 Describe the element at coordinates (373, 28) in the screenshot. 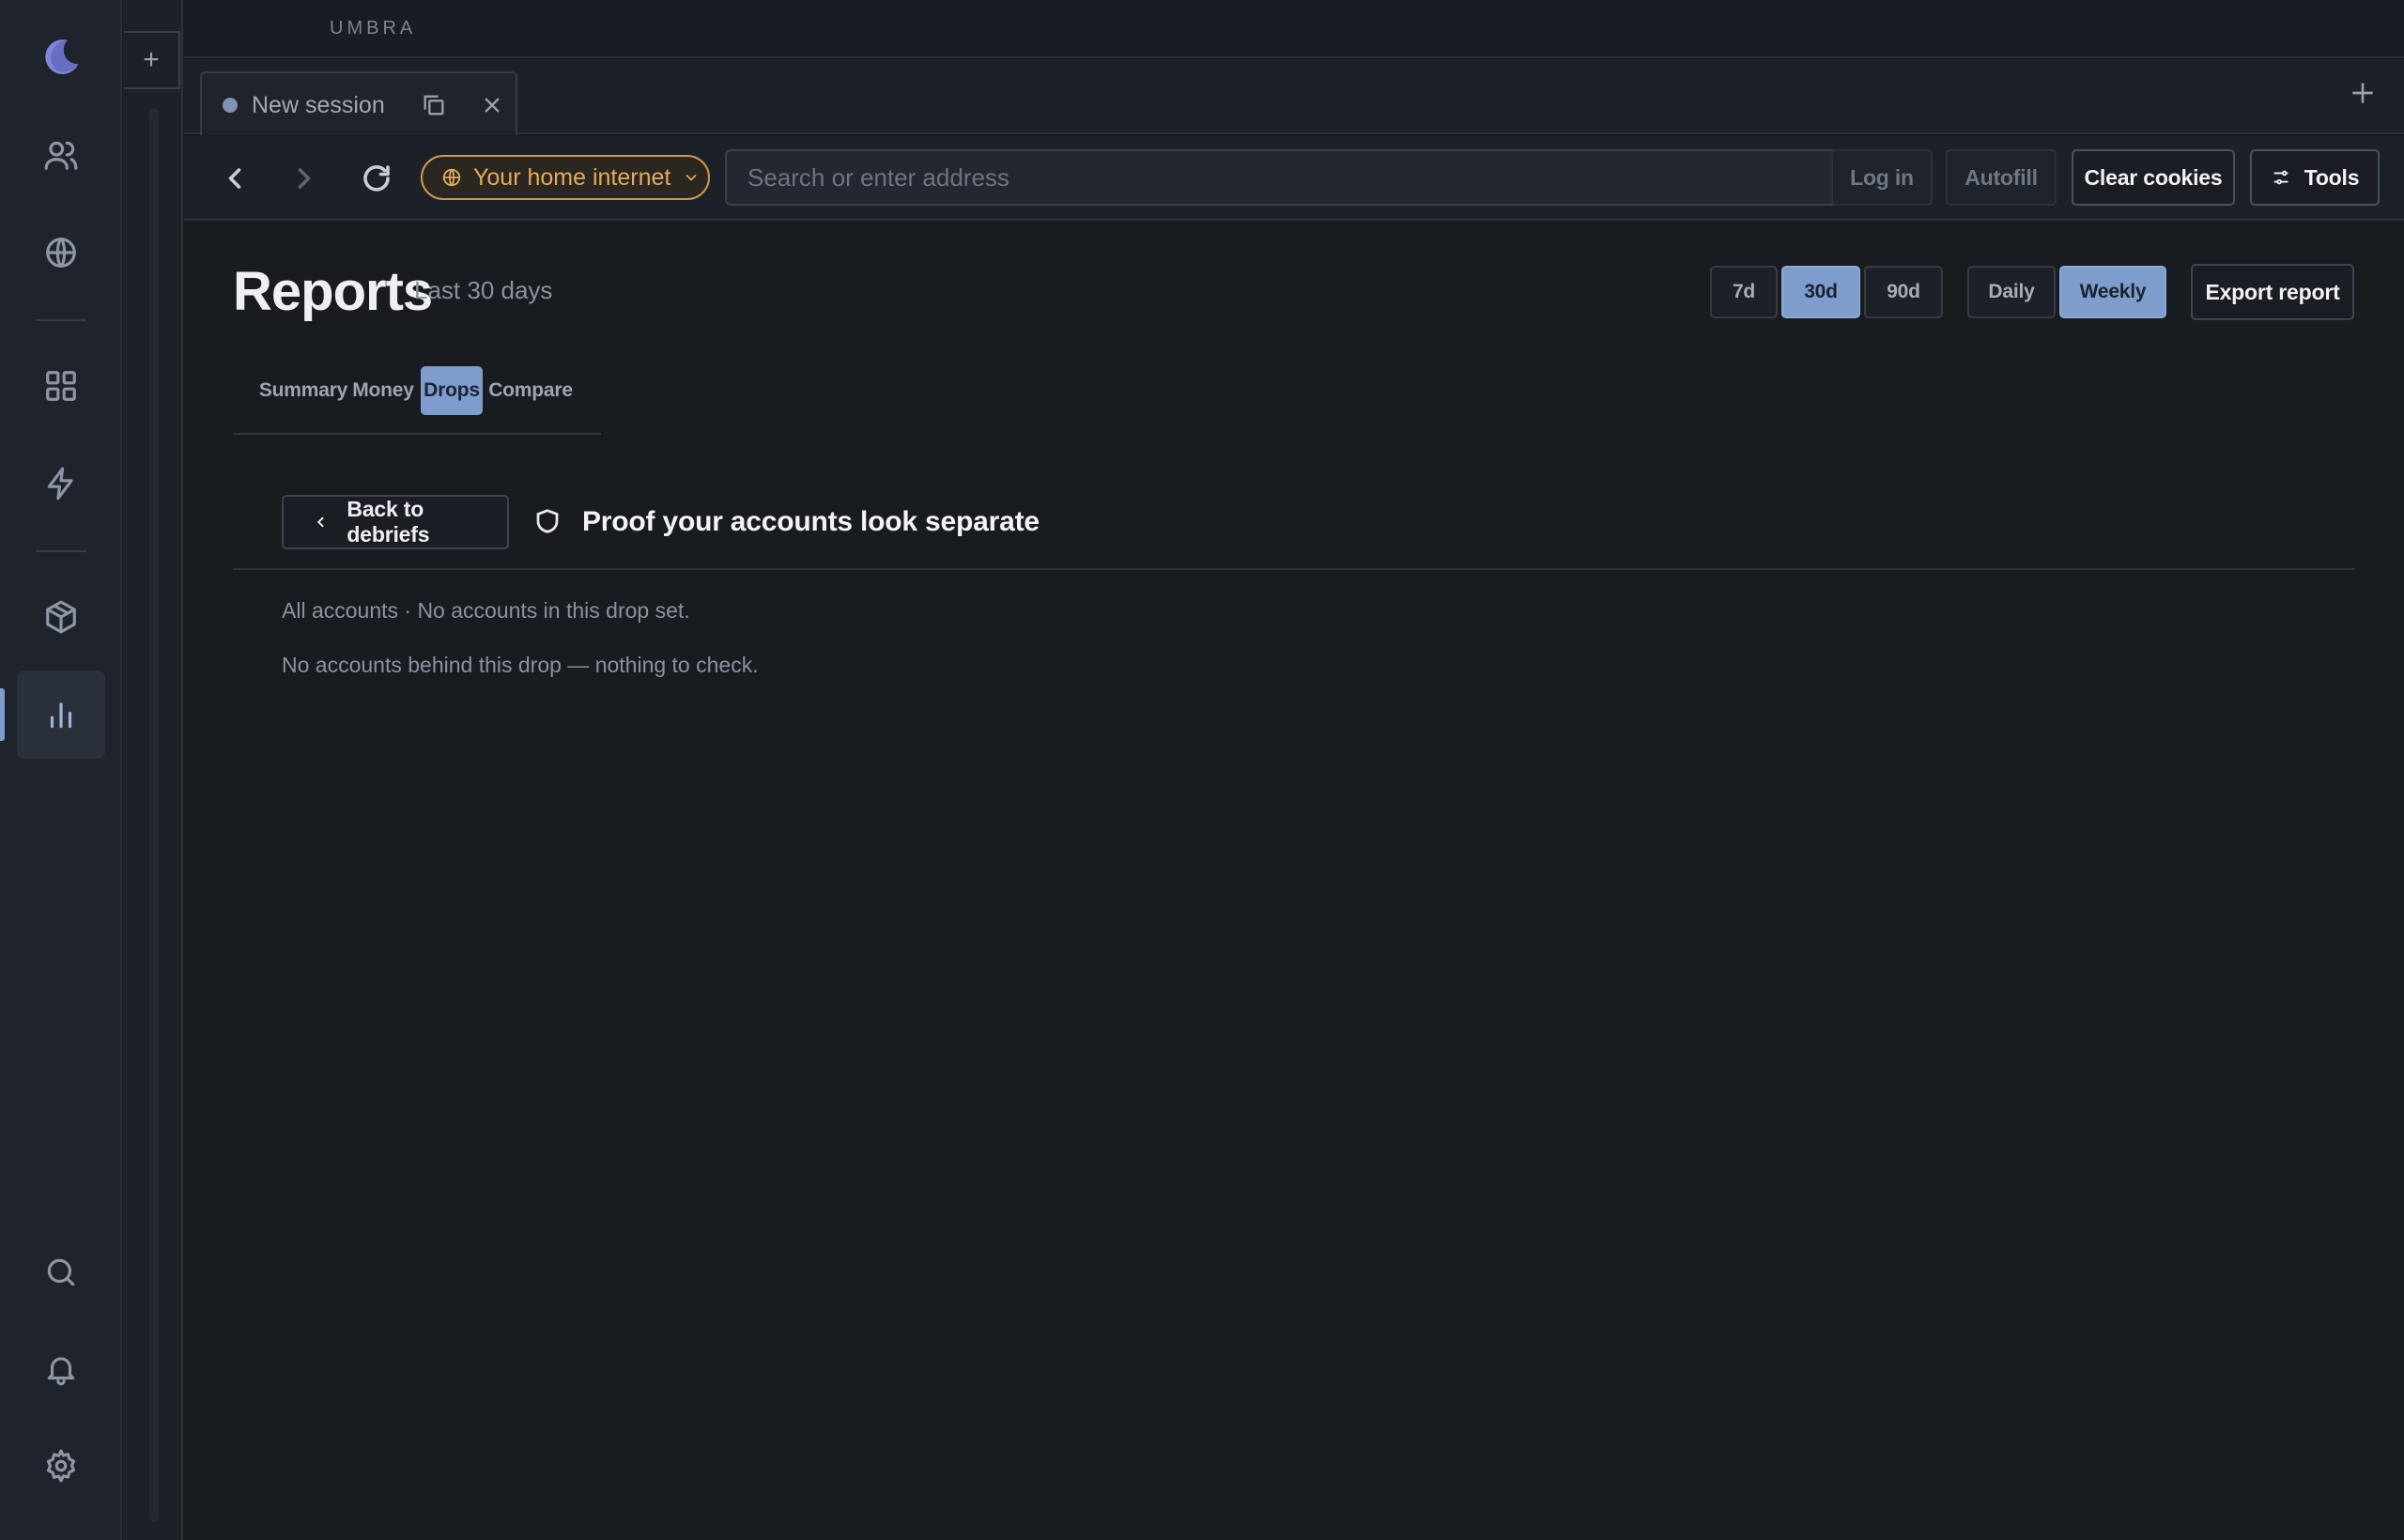

I see `app-brand: UMBRA` at that location.